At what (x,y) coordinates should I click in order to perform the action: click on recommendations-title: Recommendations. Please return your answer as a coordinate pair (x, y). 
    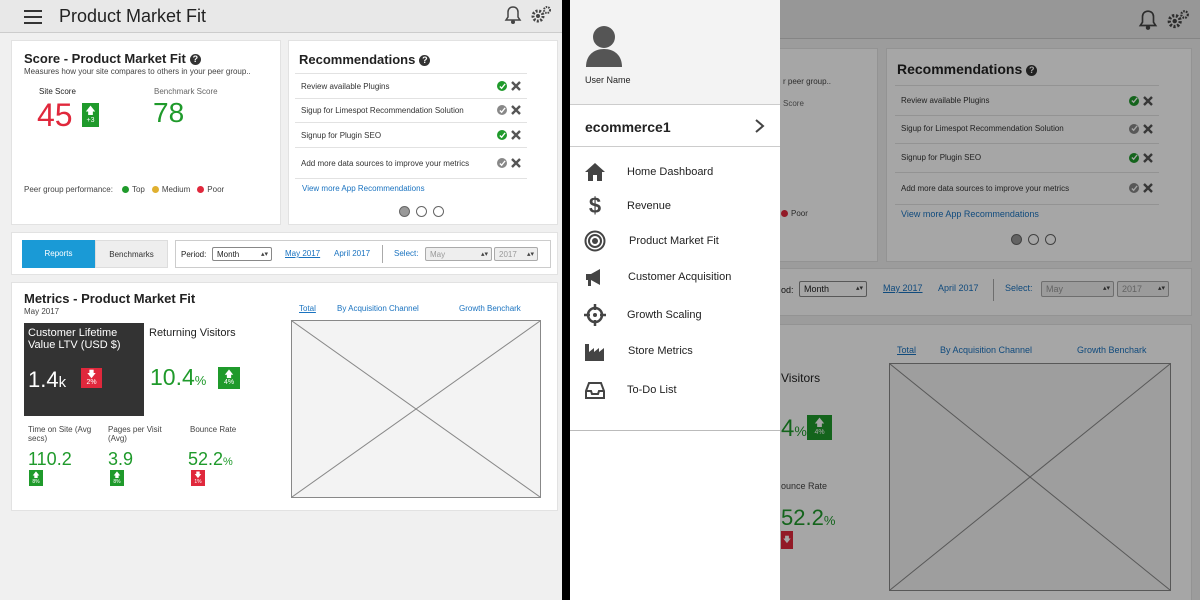
    Looking at the image, I should click on (960, 69).